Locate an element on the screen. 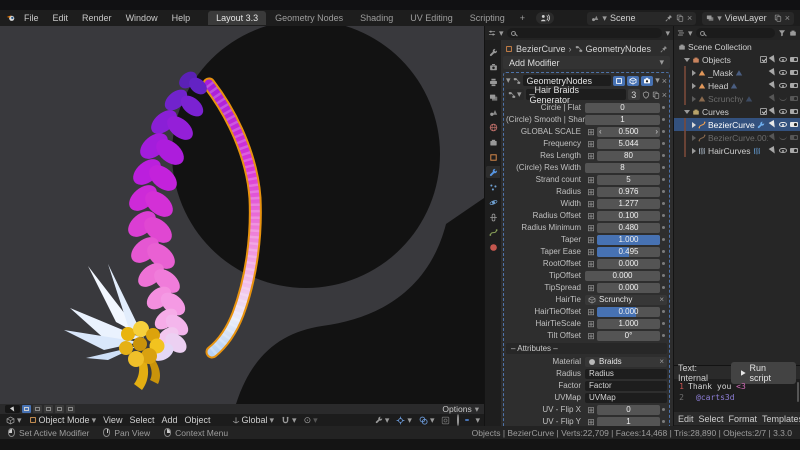 The width and height of the screenshot is (800, 450). menu-item: Render is located at coordinates (97, 18).